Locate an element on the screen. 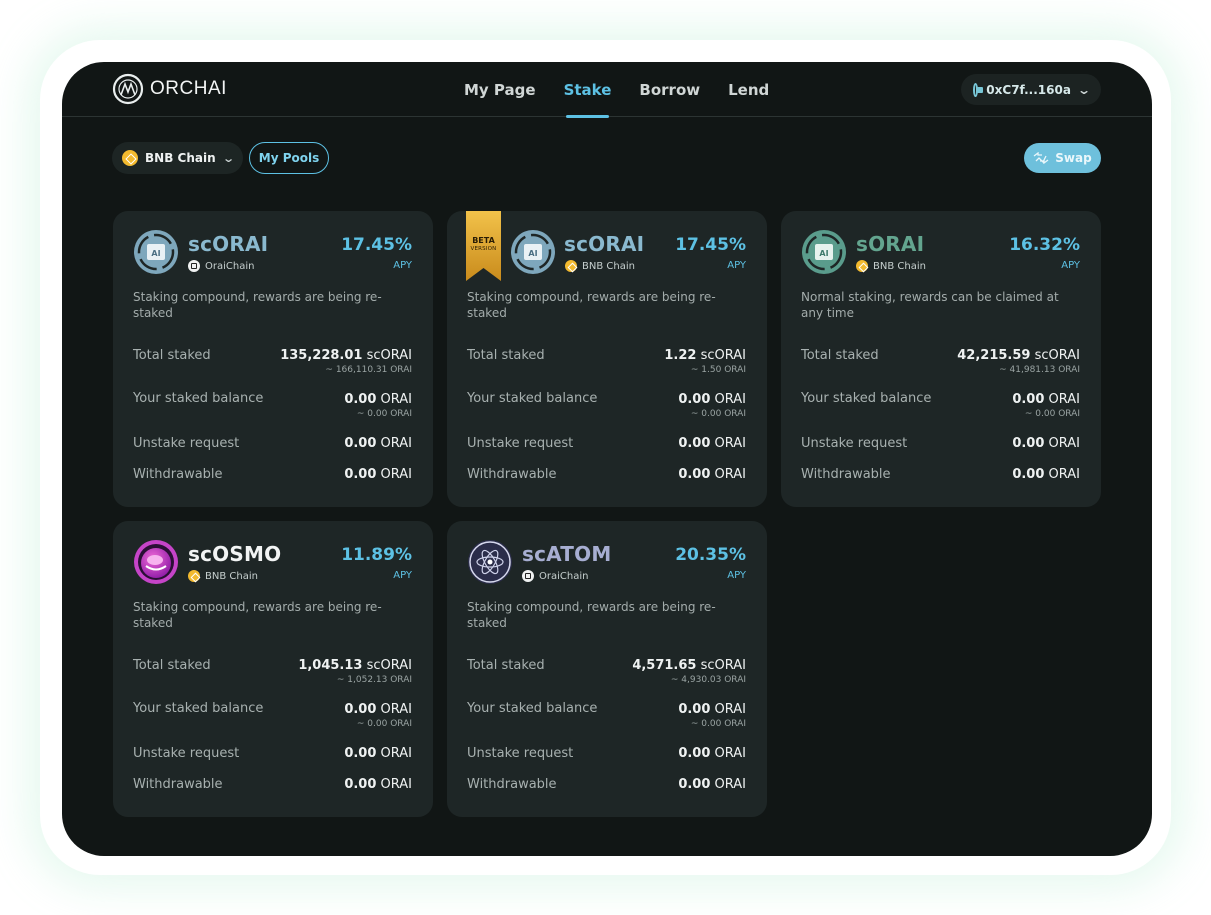  orchai-logo: ORCHAI is located at coordinates (169, 89).